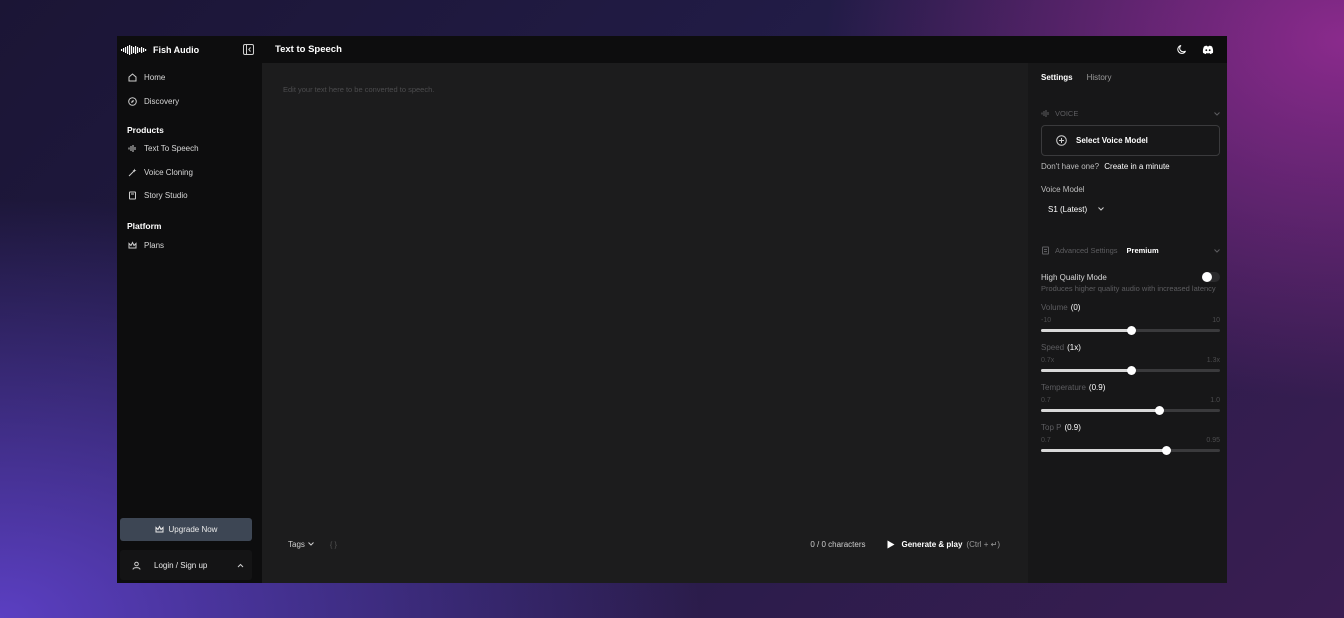  Describe the element at coordinates (1053, 347) in the screenshot. I see `slider-label: Speed` at that location.